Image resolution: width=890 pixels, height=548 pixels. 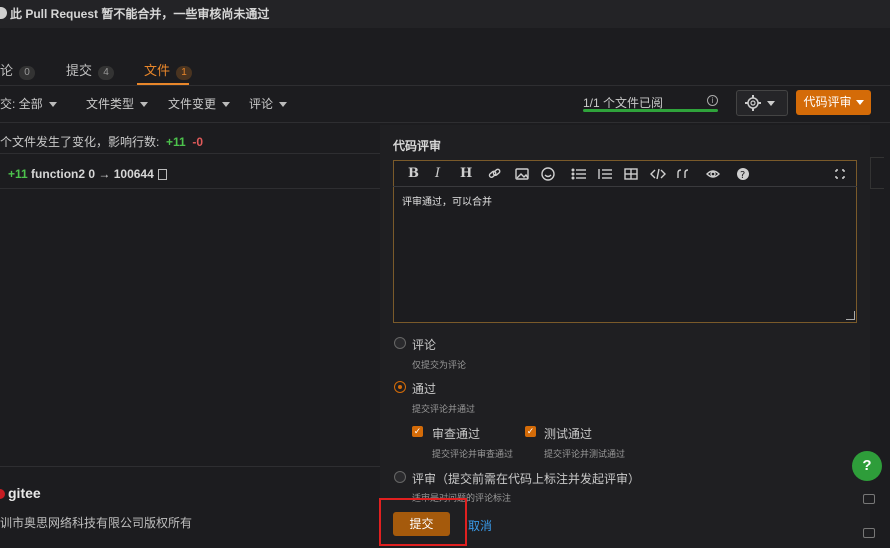 I want to click on link-icon, so click(x=494, y=173).